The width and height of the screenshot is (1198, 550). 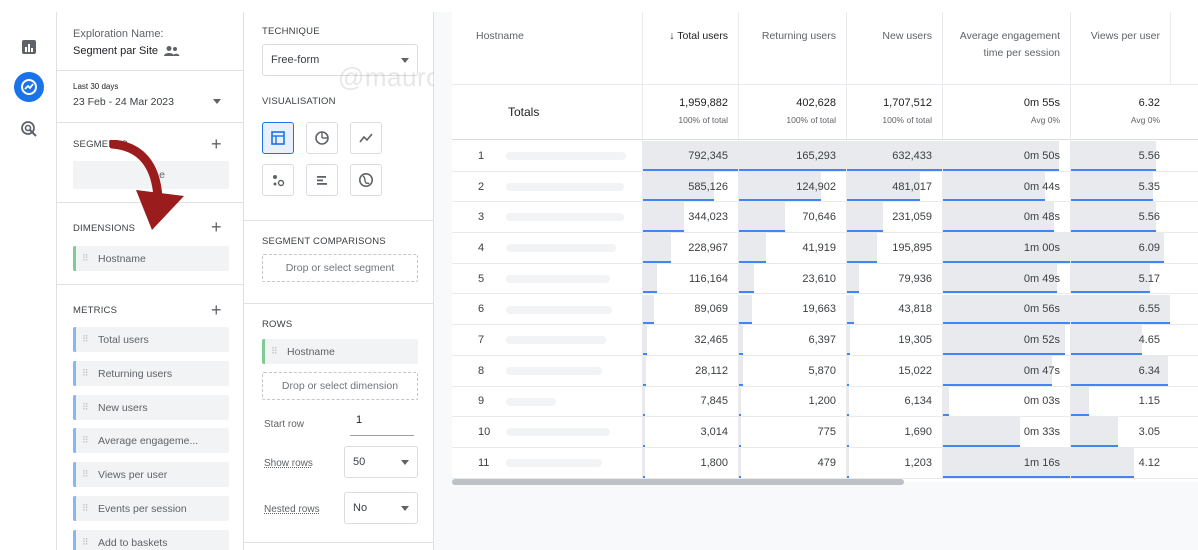 I want to click on table-row: 4 228,967 41,919 195,895 1m 00s 6.09, so click(x=825, y=248).